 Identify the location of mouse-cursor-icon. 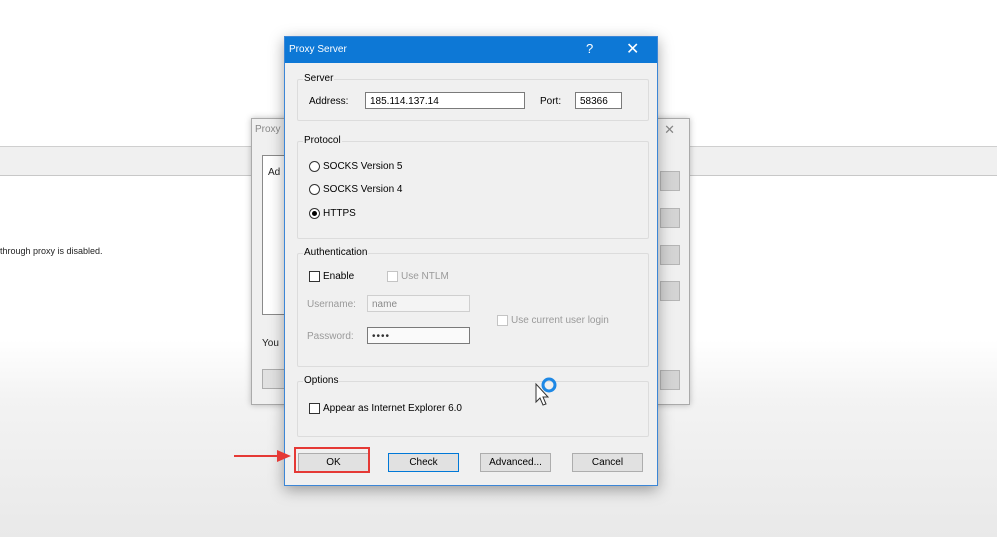
(546, 391).